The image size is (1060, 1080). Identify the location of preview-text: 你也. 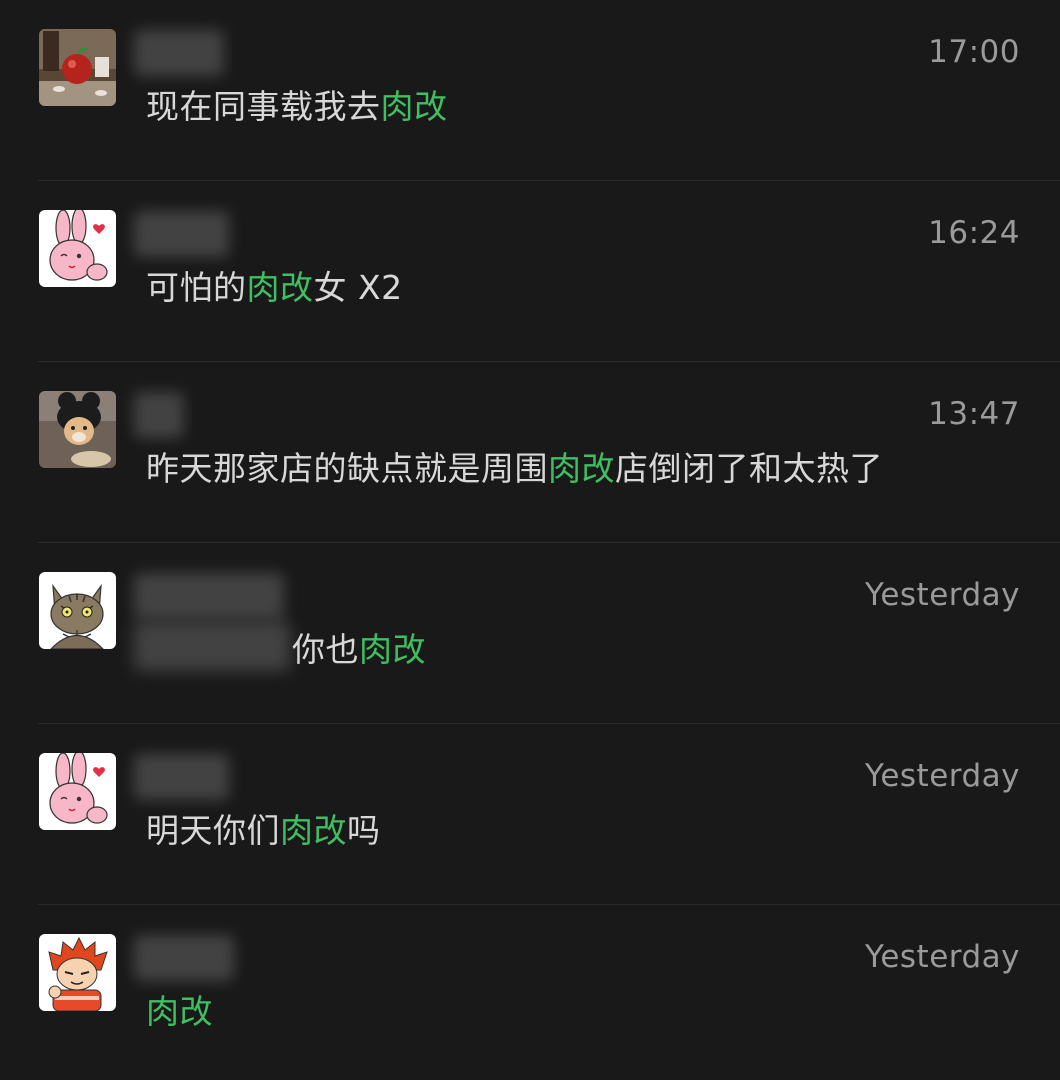
(325, 649).